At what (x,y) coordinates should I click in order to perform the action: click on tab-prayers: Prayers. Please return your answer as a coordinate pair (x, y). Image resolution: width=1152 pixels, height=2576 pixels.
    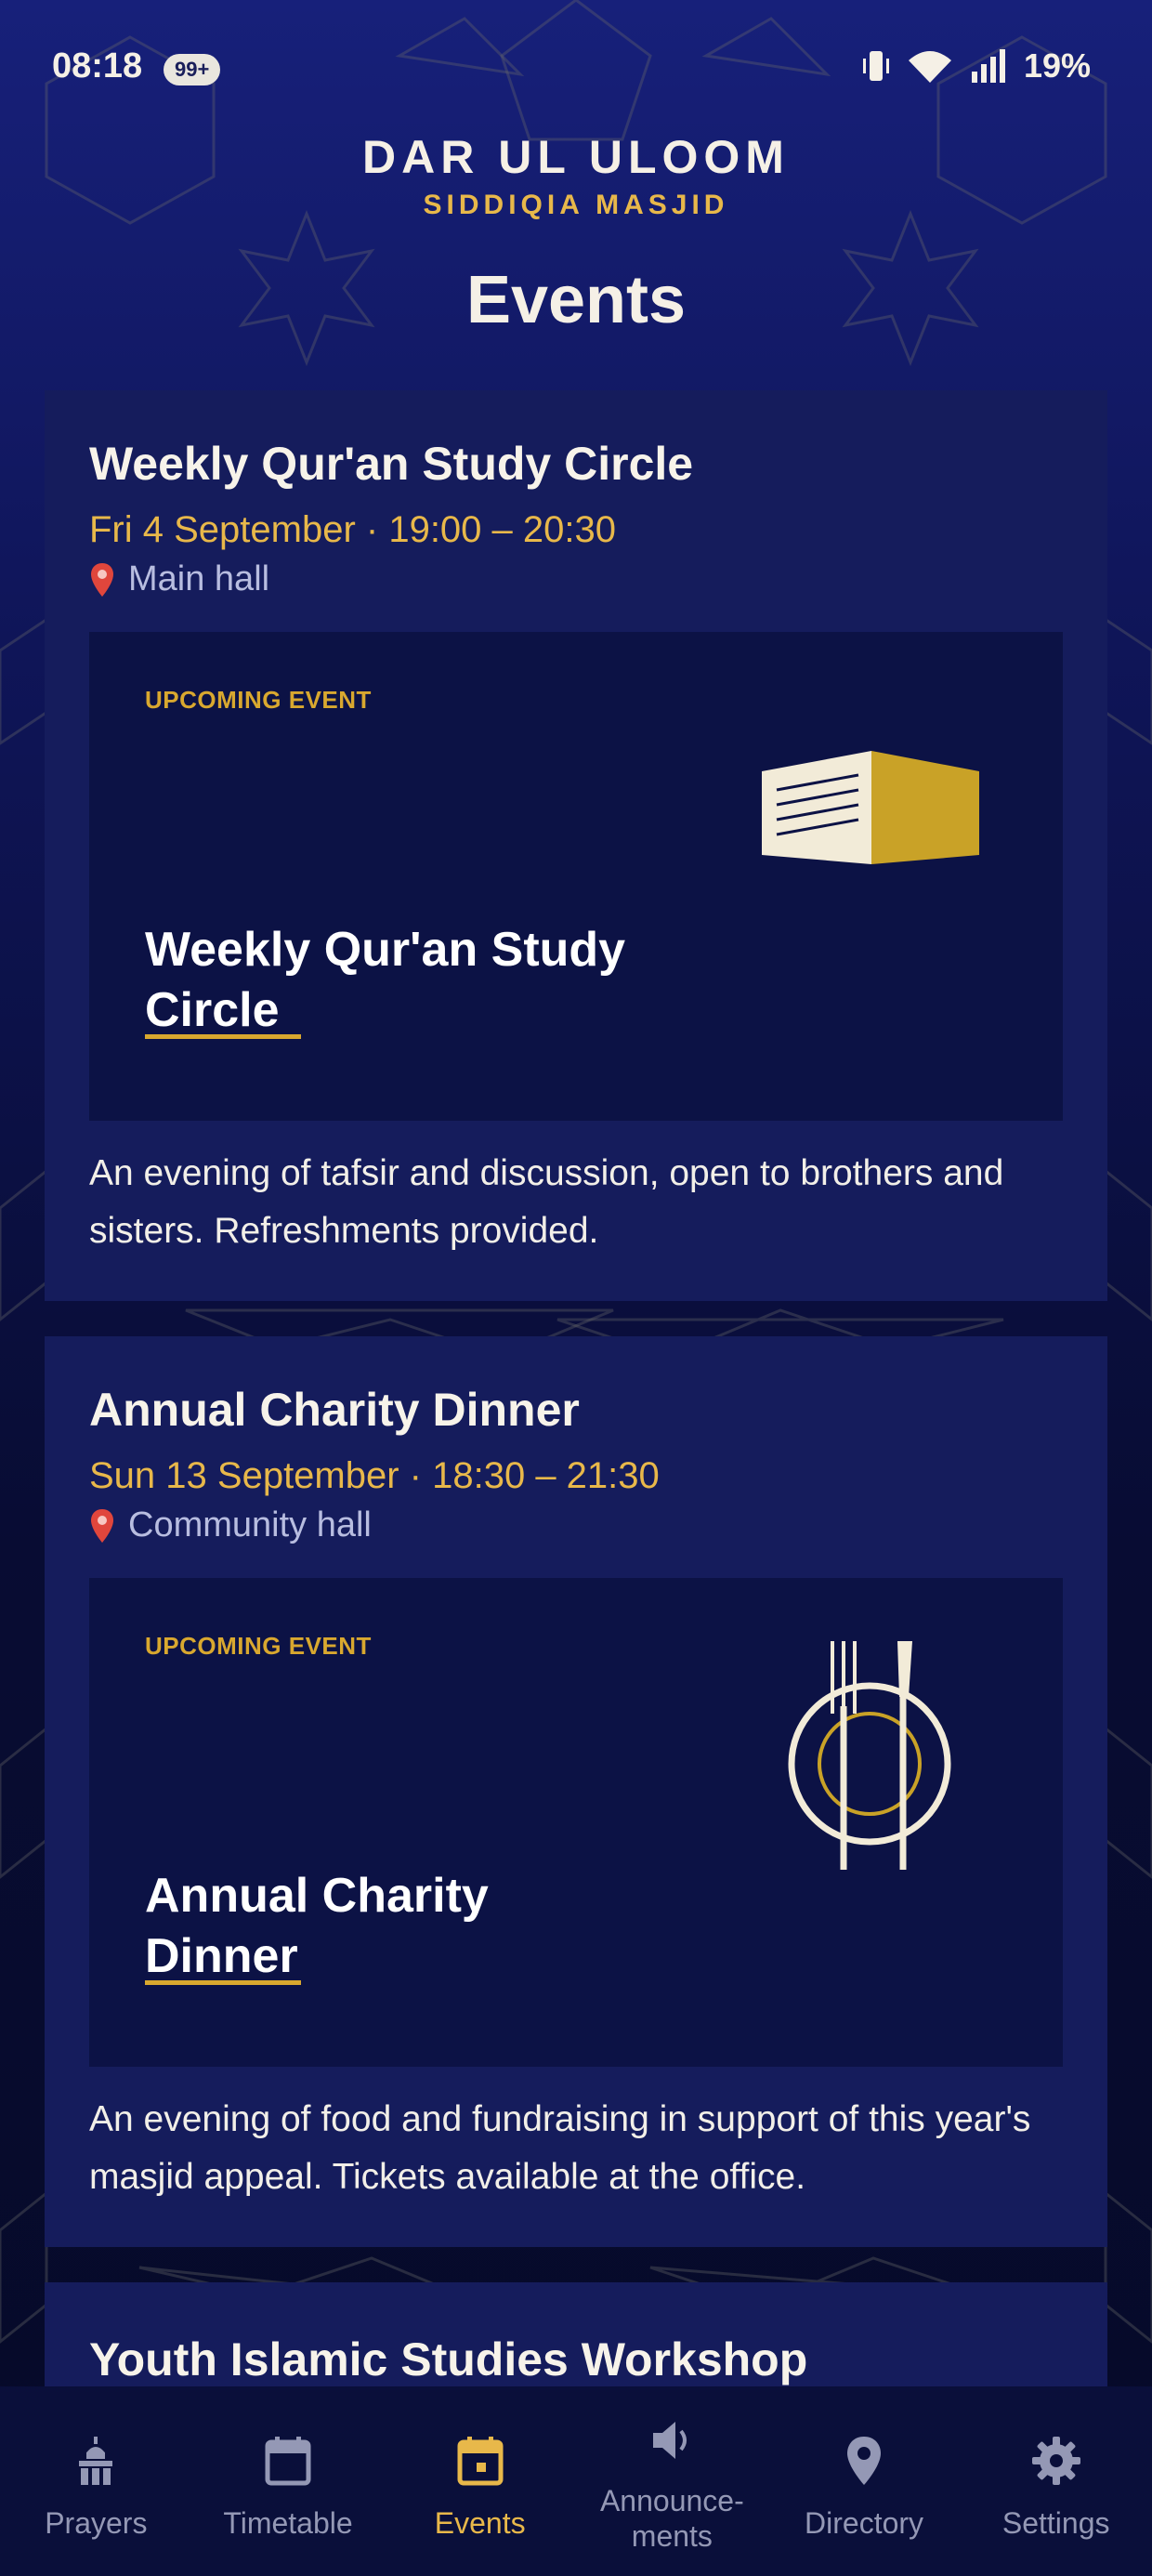
    Looking at the image, I should click on (96, 2481).